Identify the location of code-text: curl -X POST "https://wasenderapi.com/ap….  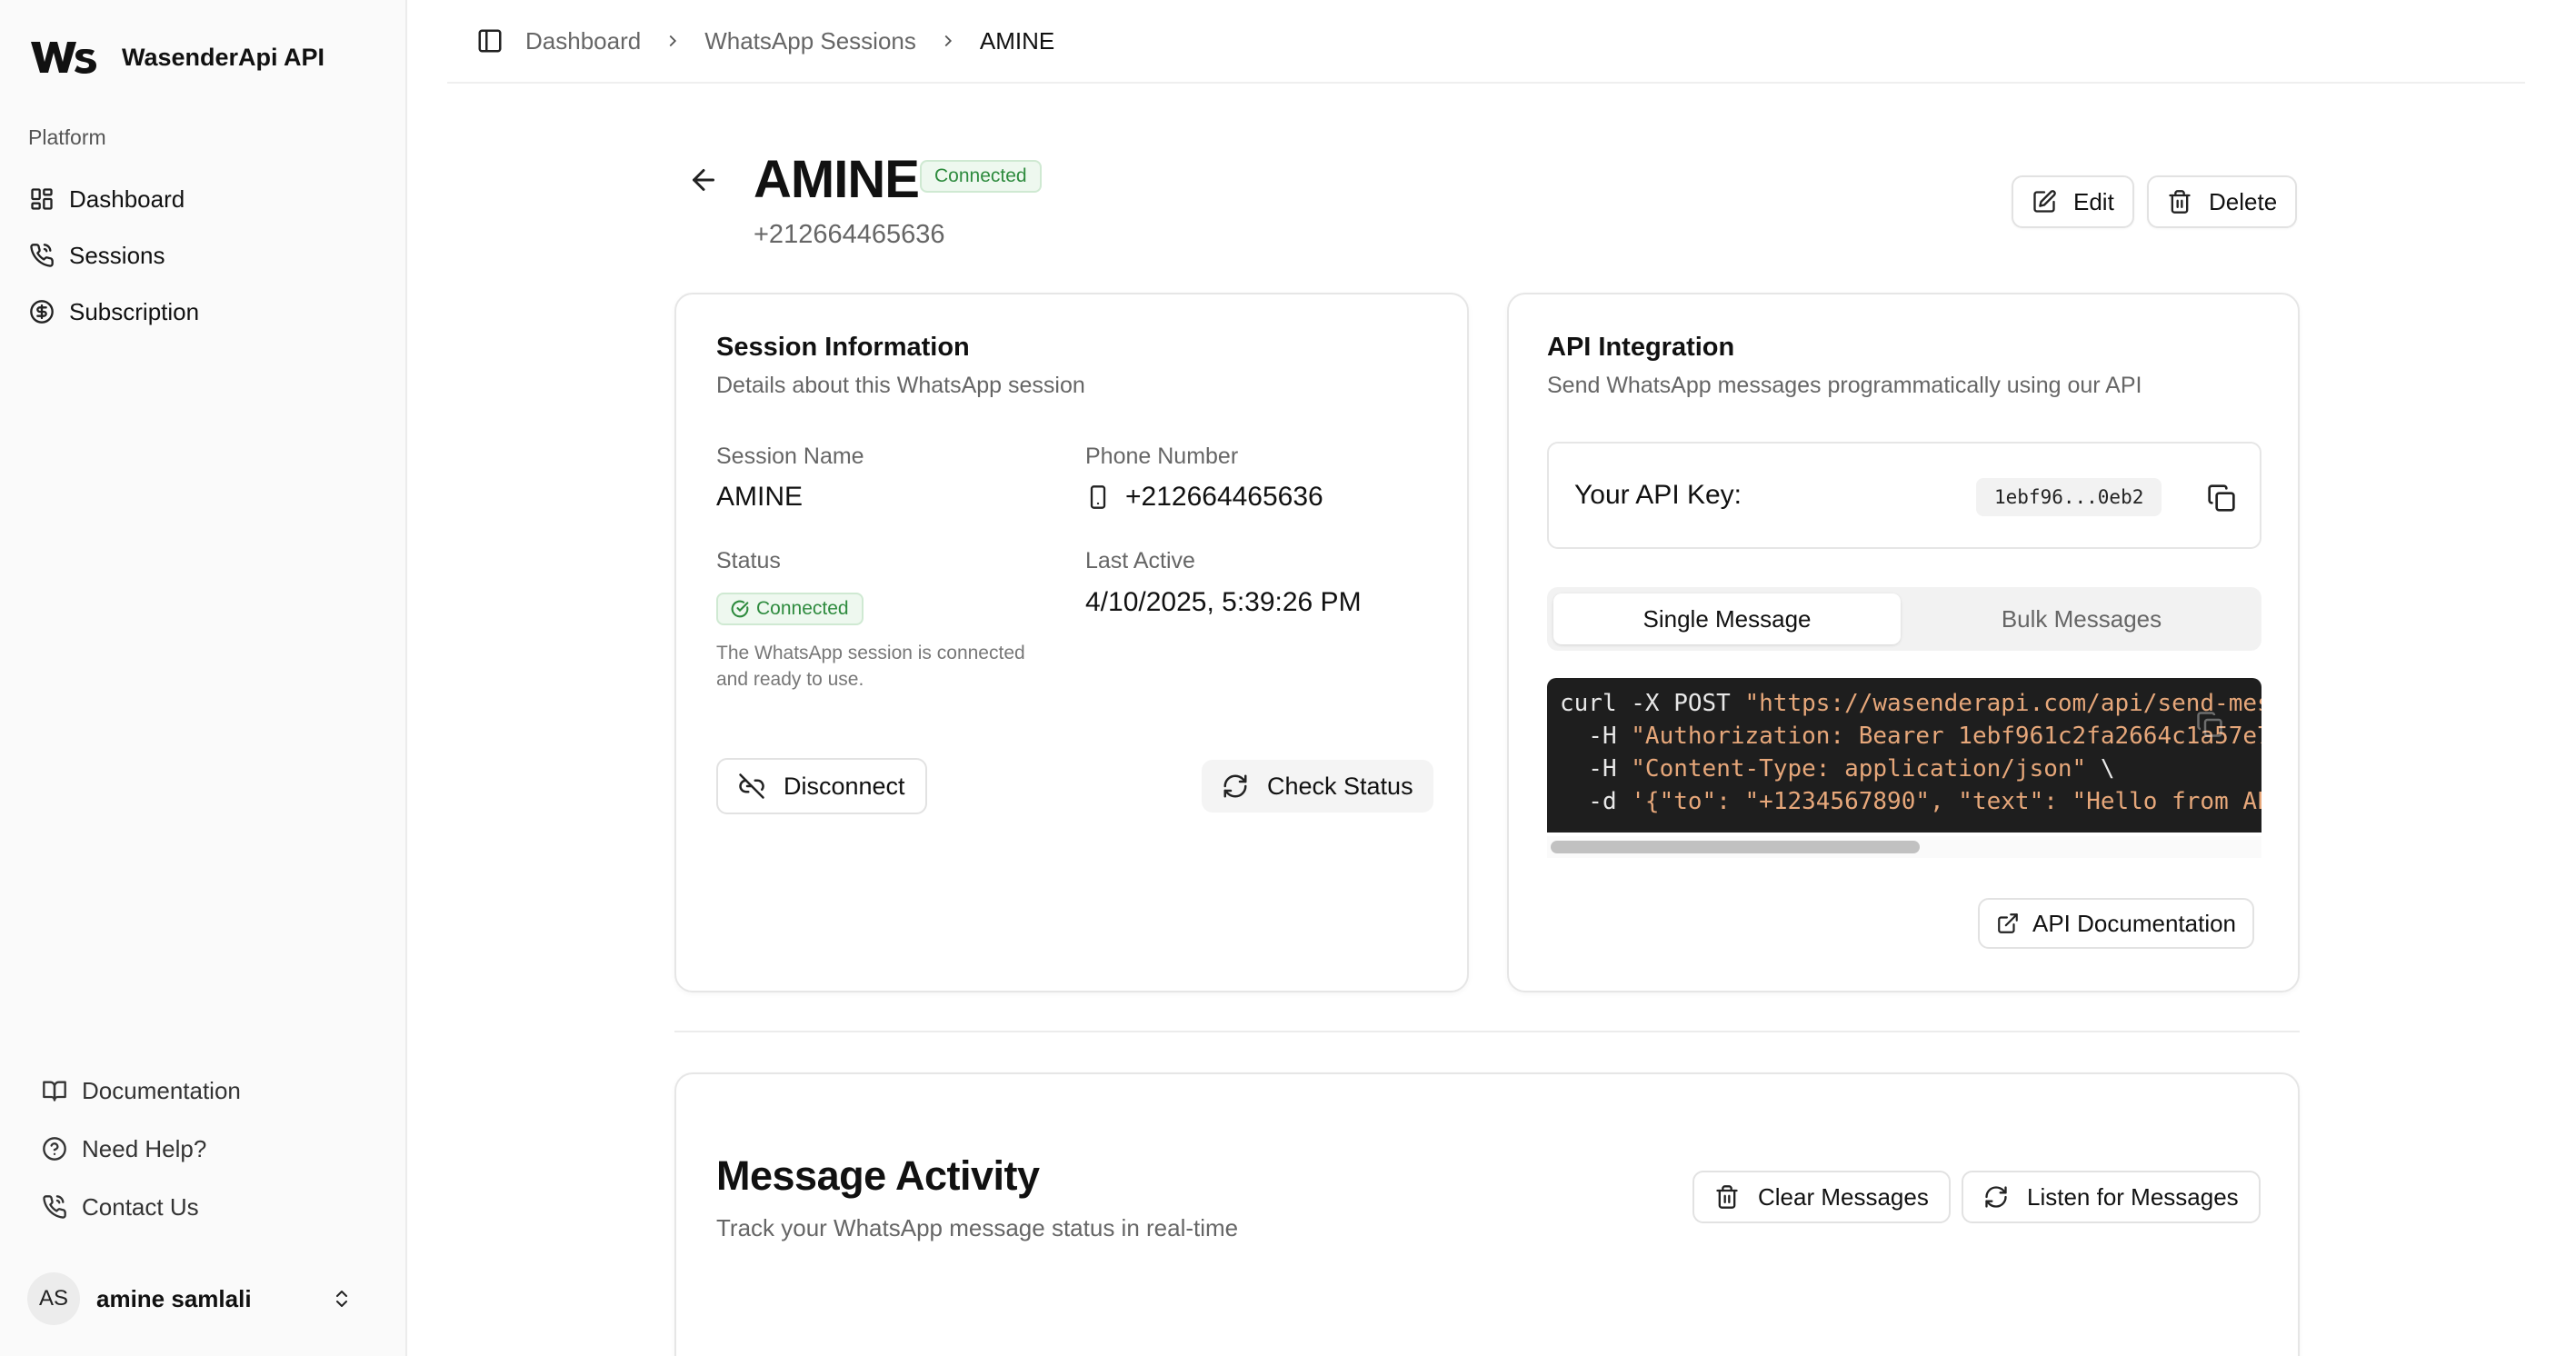
(1911, 753).